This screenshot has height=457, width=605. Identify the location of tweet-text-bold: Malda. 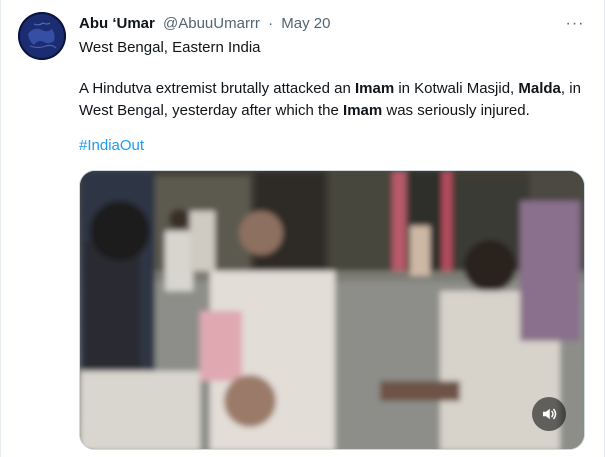
(539, 88).